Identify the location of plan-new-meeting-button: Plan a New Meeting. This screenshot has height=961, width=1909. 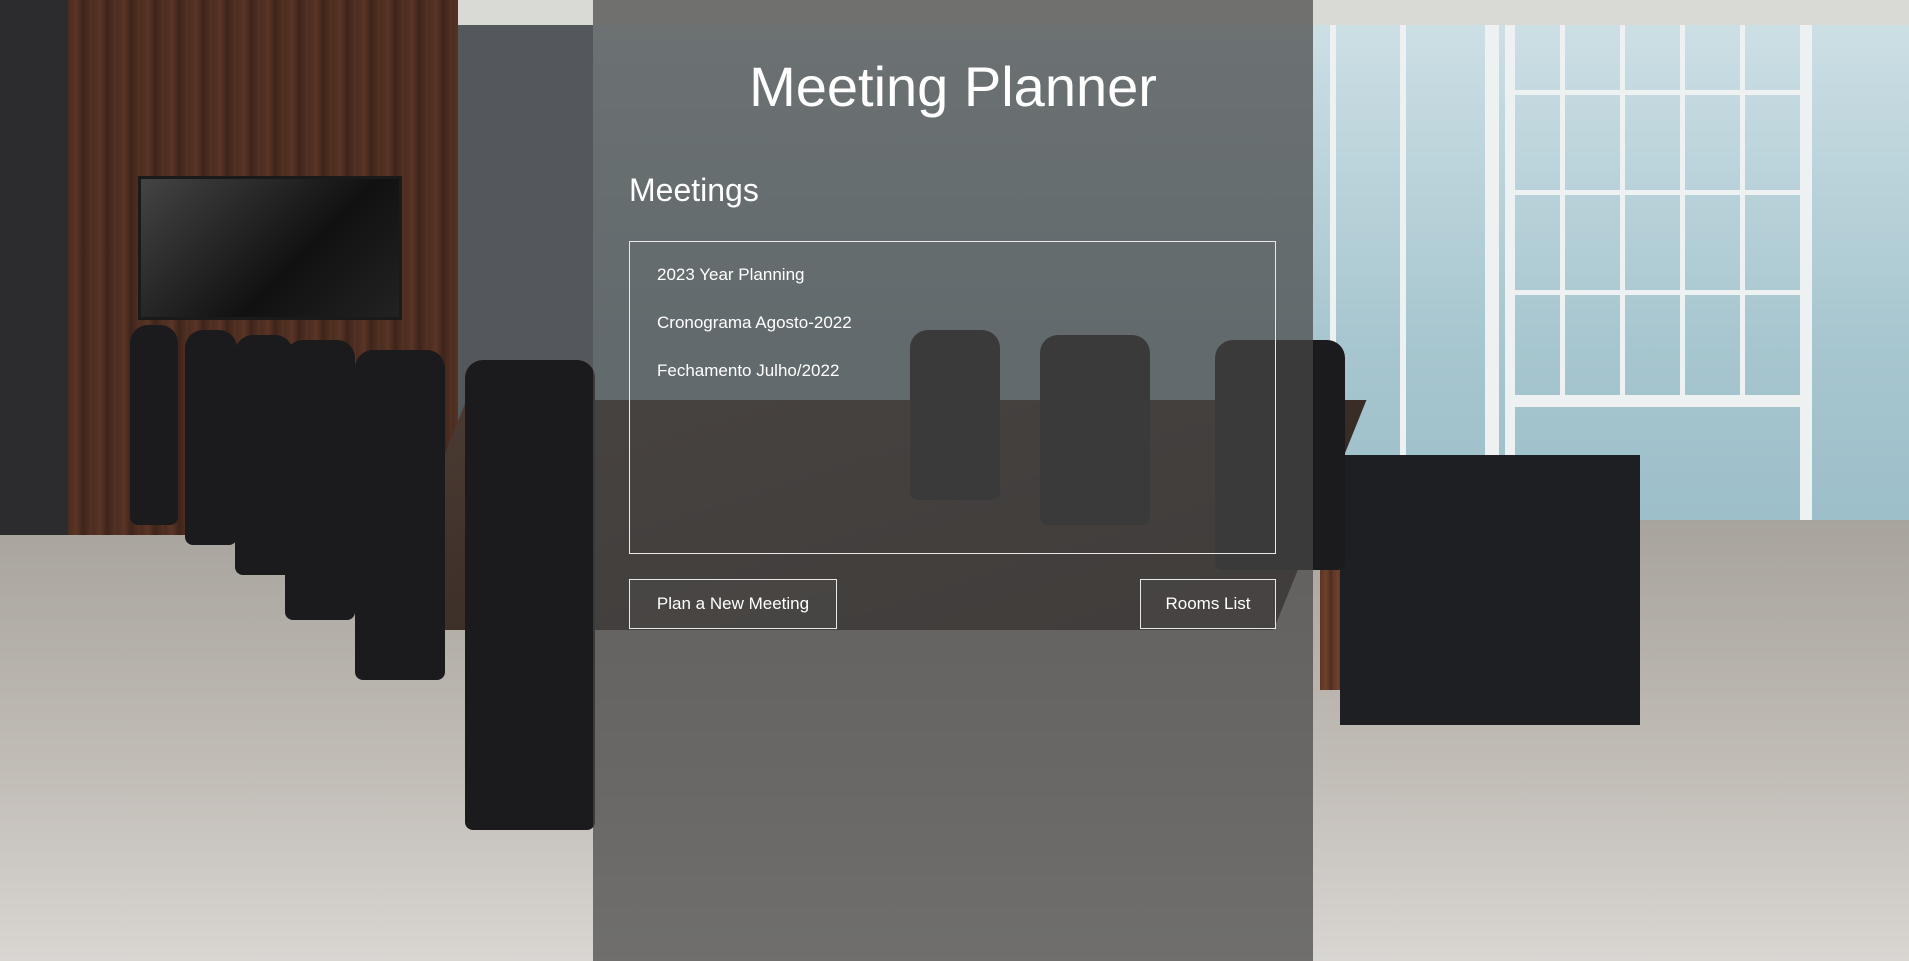
(733, 604).